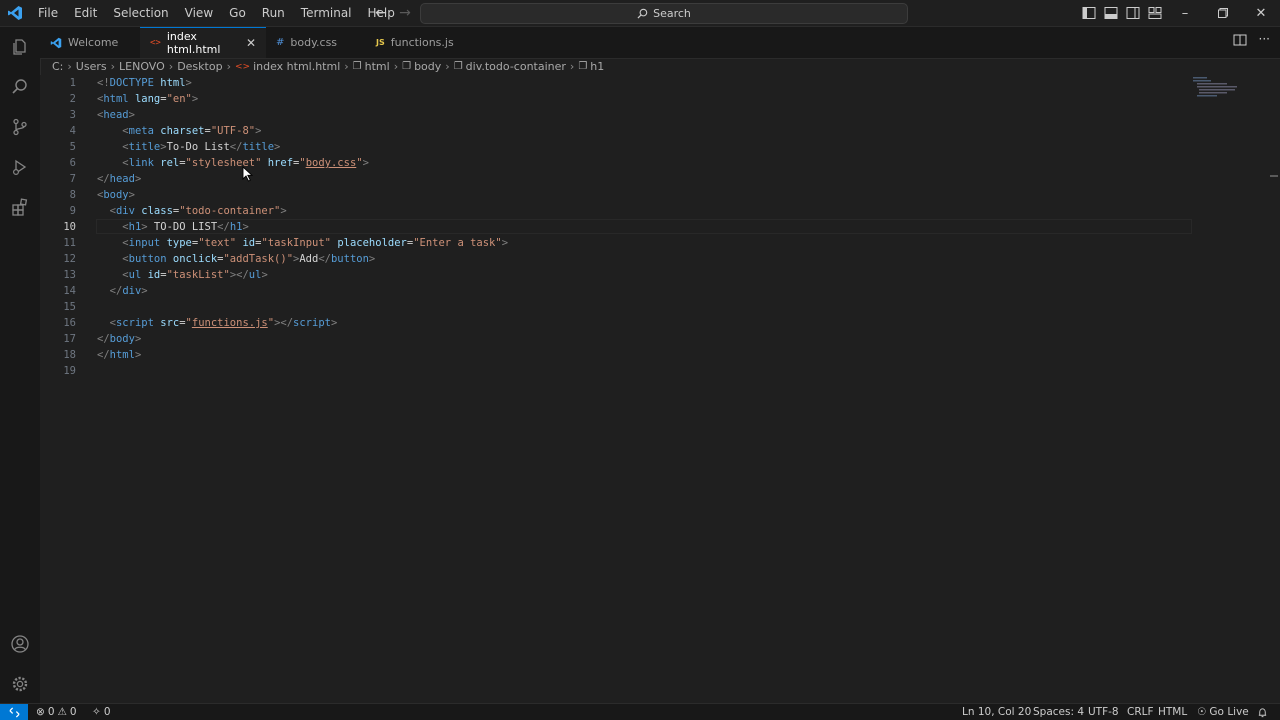 The height and width of the screenshot is (720, 1280). I want to click on line-number: 15, so click(69, 307).